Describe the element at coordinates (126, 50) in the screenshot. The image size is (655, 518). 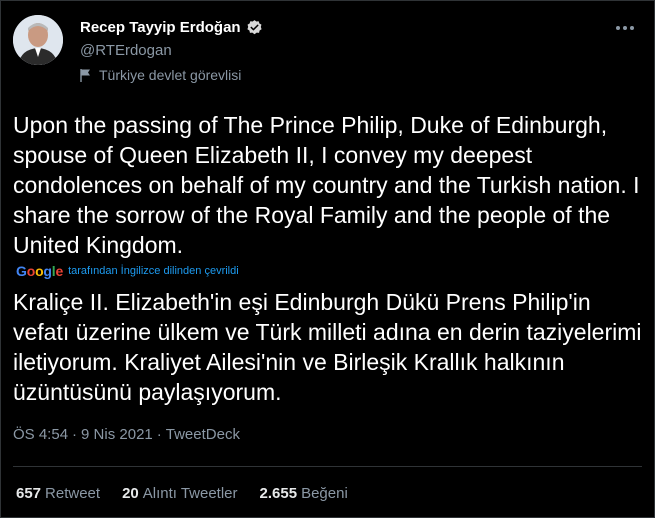
I see `handle: @RTErdogan` at that location.